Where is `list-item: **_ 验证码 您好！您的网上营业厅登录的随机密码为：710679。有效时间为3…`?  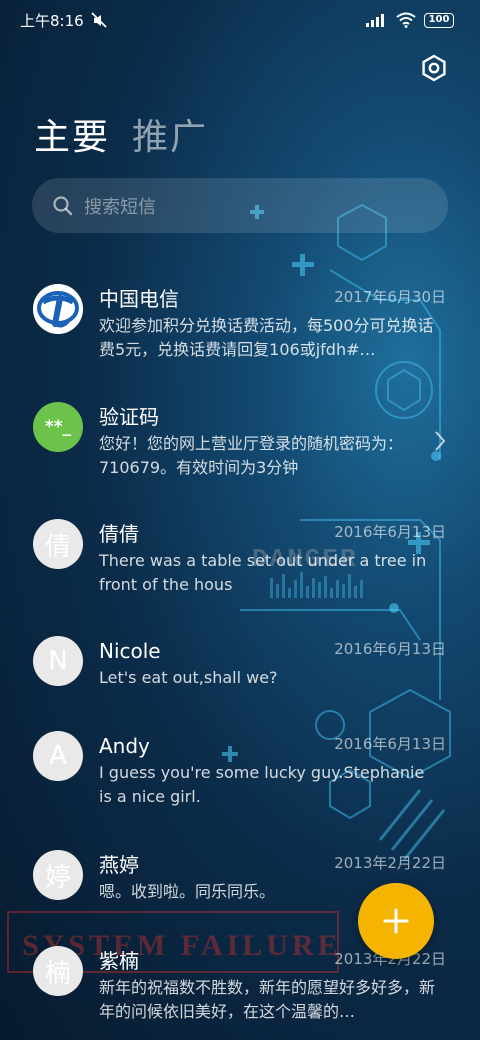 list-item: **_ 验证码 您好！您的网上营业厅登录的随机密码为：710679。有效时间为3… is located at coordinates (240, 457).